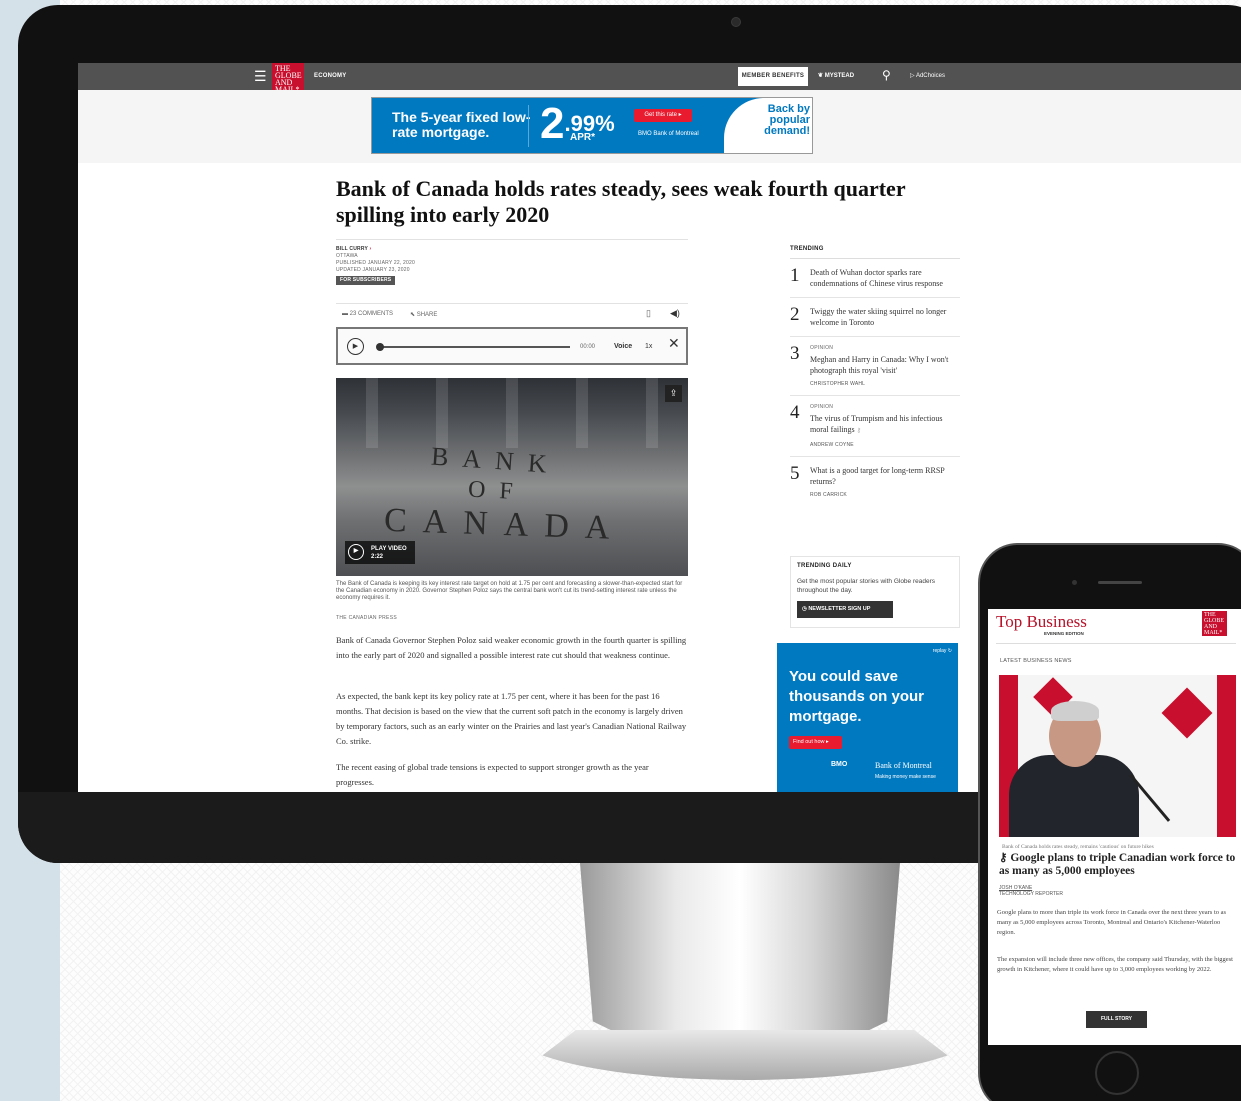 This screenshot has width=1241, height=1101. What do you see at coordinates (648, 346) in the screenshot?
I see `speed-button: 1x` at bounding box center [648, 346].